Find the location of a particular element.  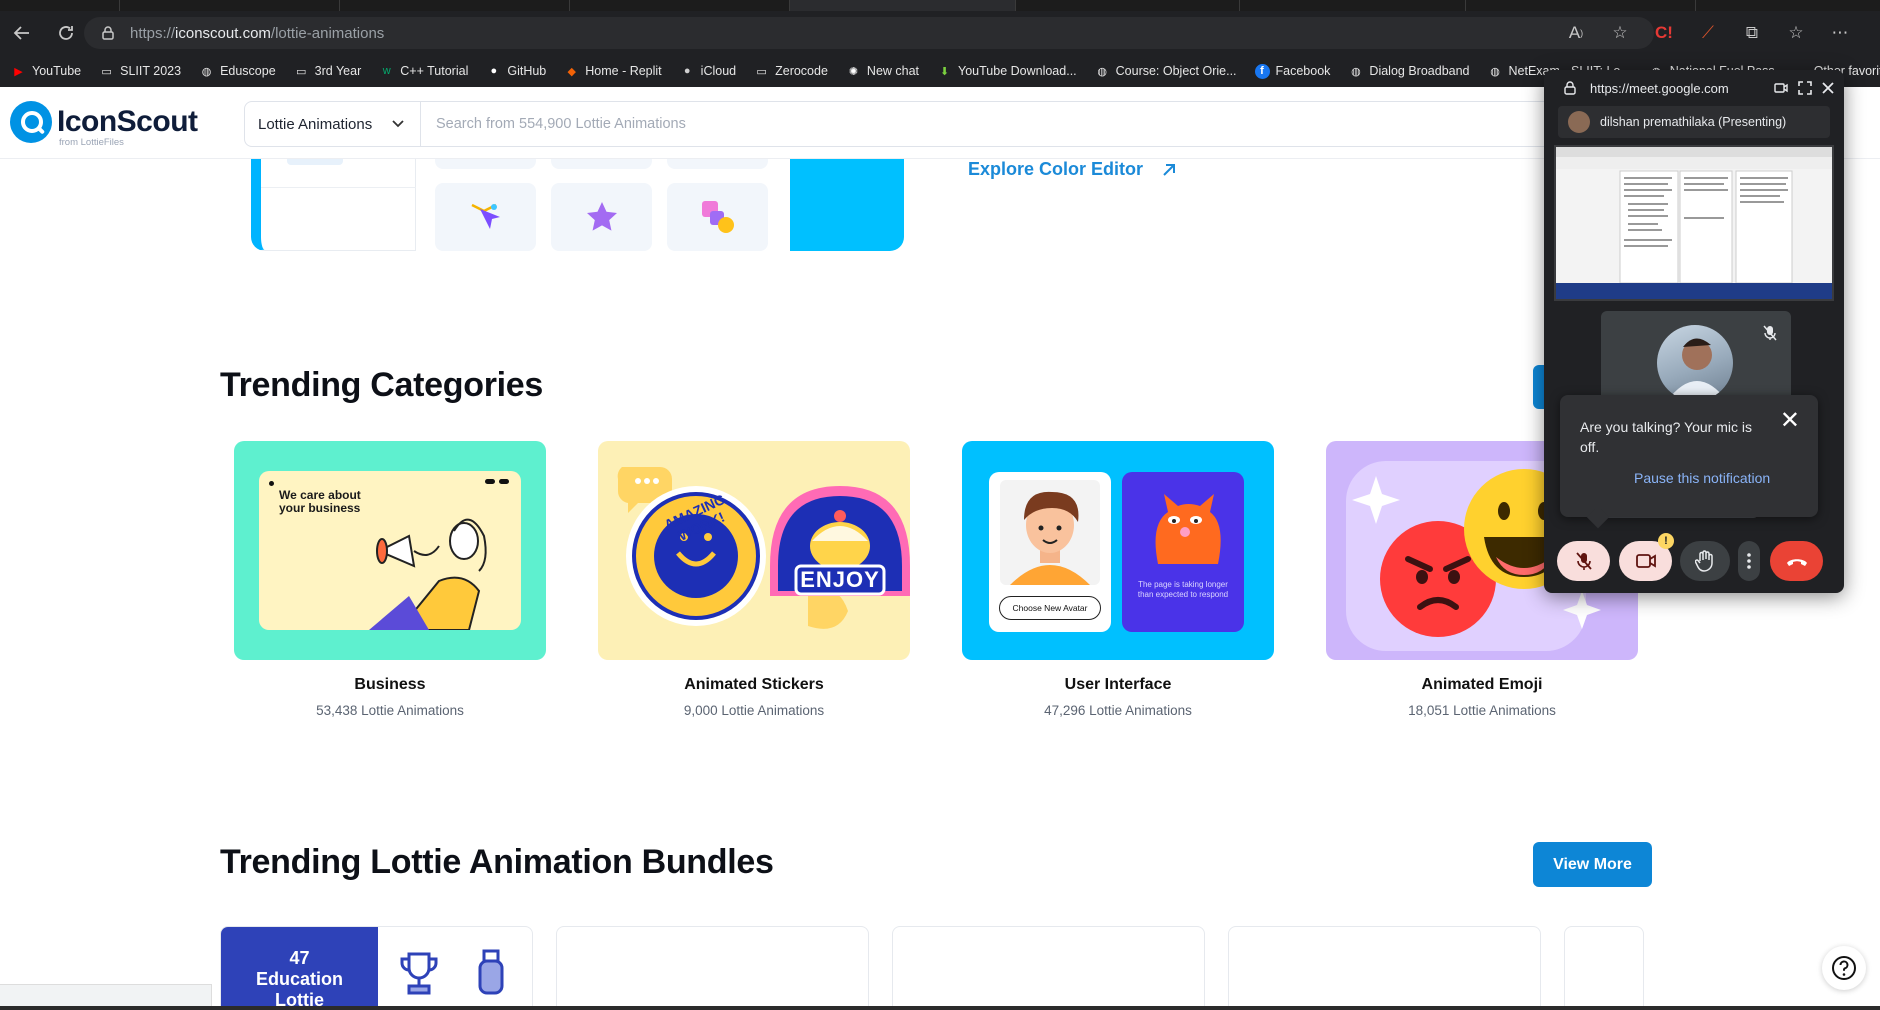

bookmark-item: ▶ YouTube is located at coordinates (46, 71).